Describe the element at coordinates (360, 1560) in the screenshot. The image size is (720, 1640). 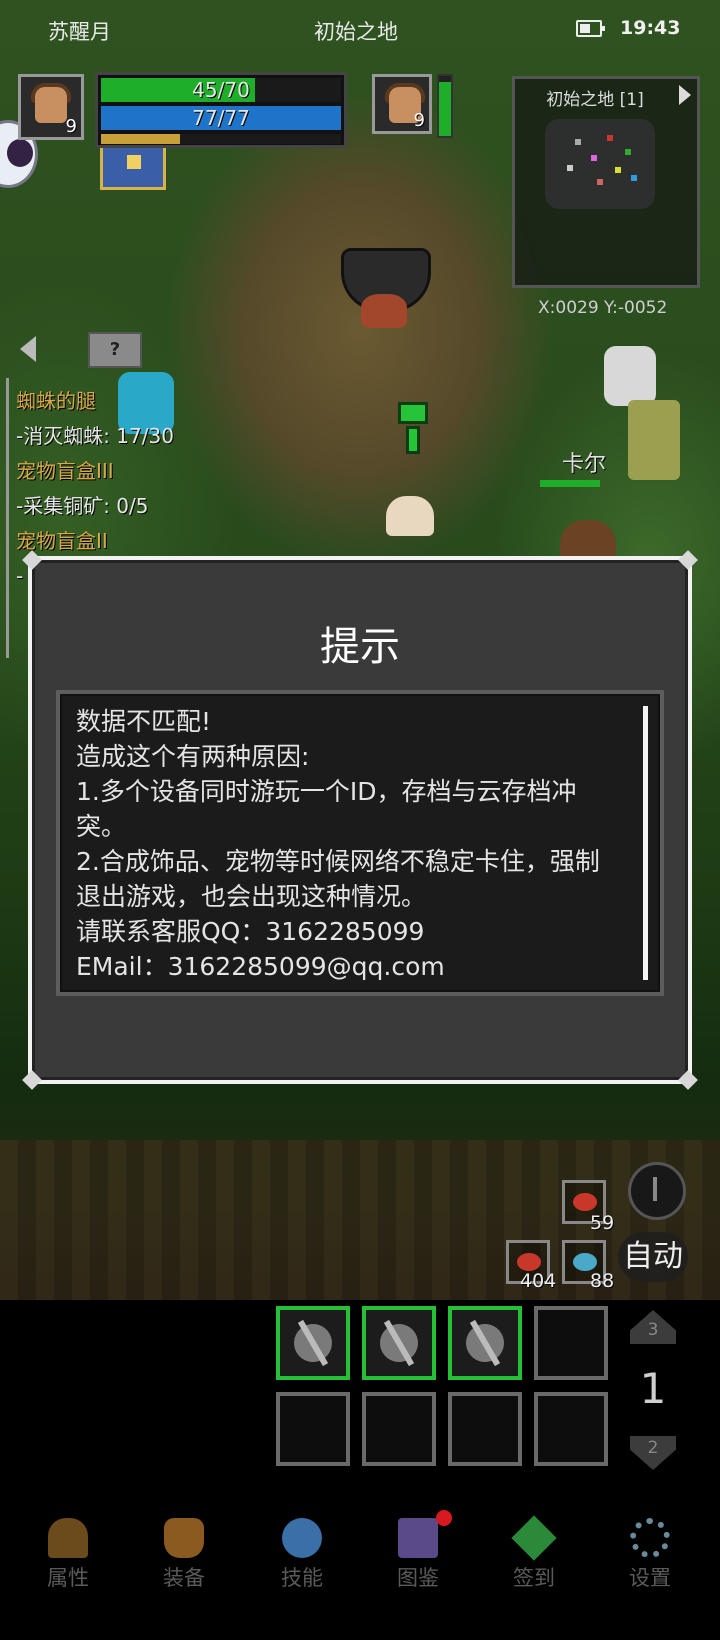
I see `bottom-nav: 属性 装备 技能 图鉴 签到 设置` at that location.